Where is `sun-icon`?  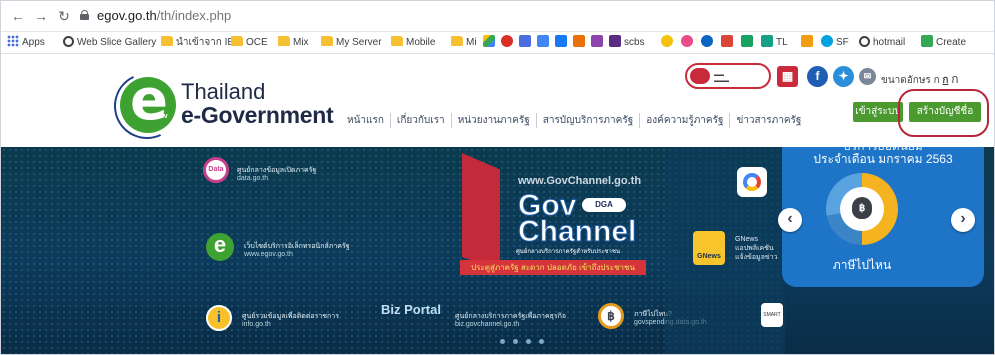
sun-icon is located at coordinates (807, 41).